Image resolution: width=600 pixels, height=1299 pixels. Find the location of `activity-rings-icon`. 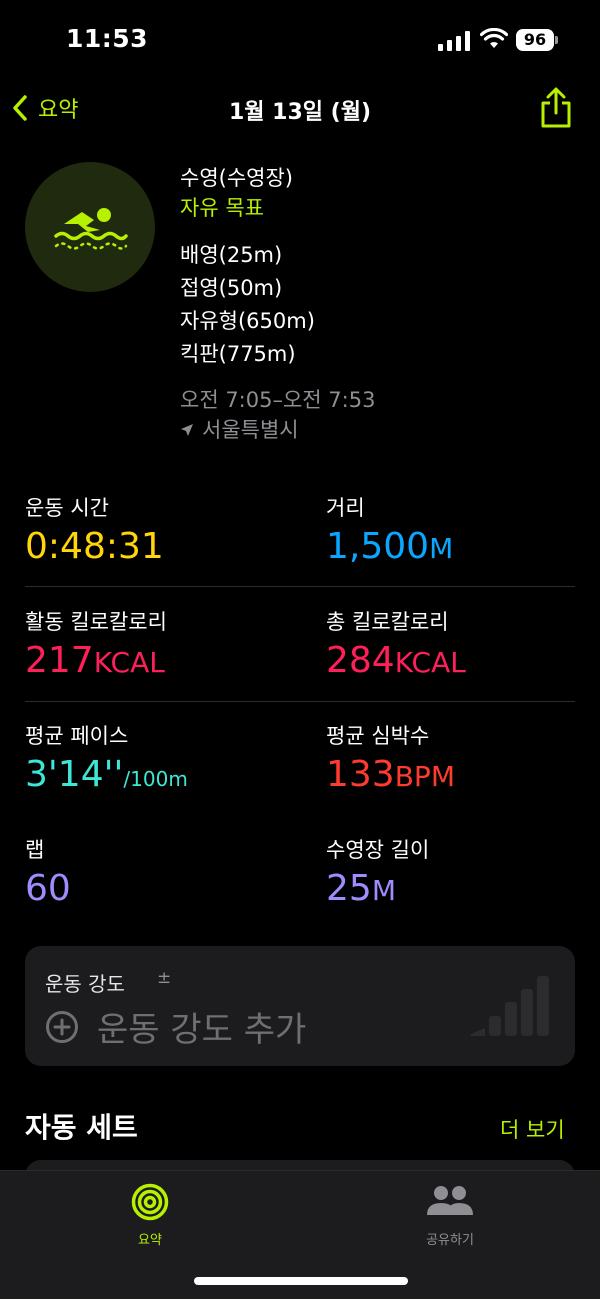

activity-rings-icon is located at coordinates (150, 1202).